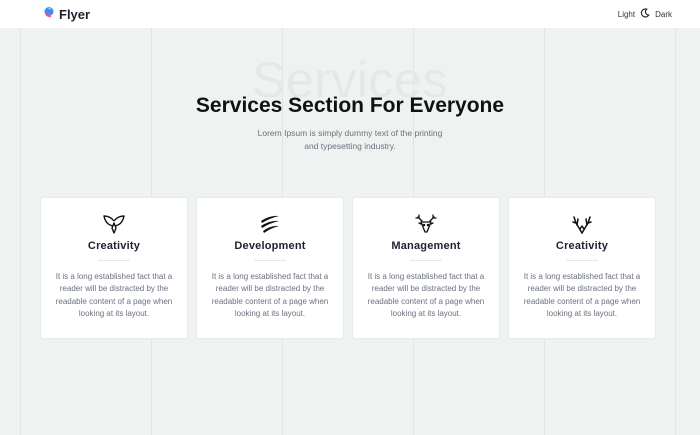  I want to click on flyer-logo-icon, so click(49, 14).